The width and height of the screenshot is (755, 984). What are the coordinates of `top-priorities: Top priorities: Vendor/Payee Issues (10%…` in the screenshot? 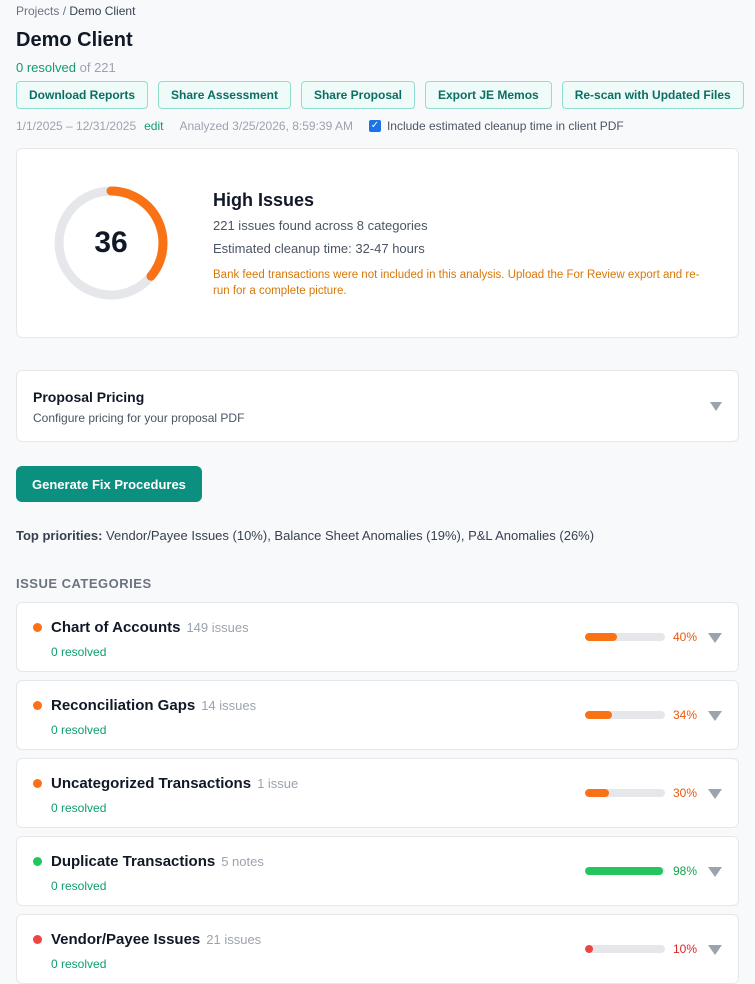 It's located at (377, 536).